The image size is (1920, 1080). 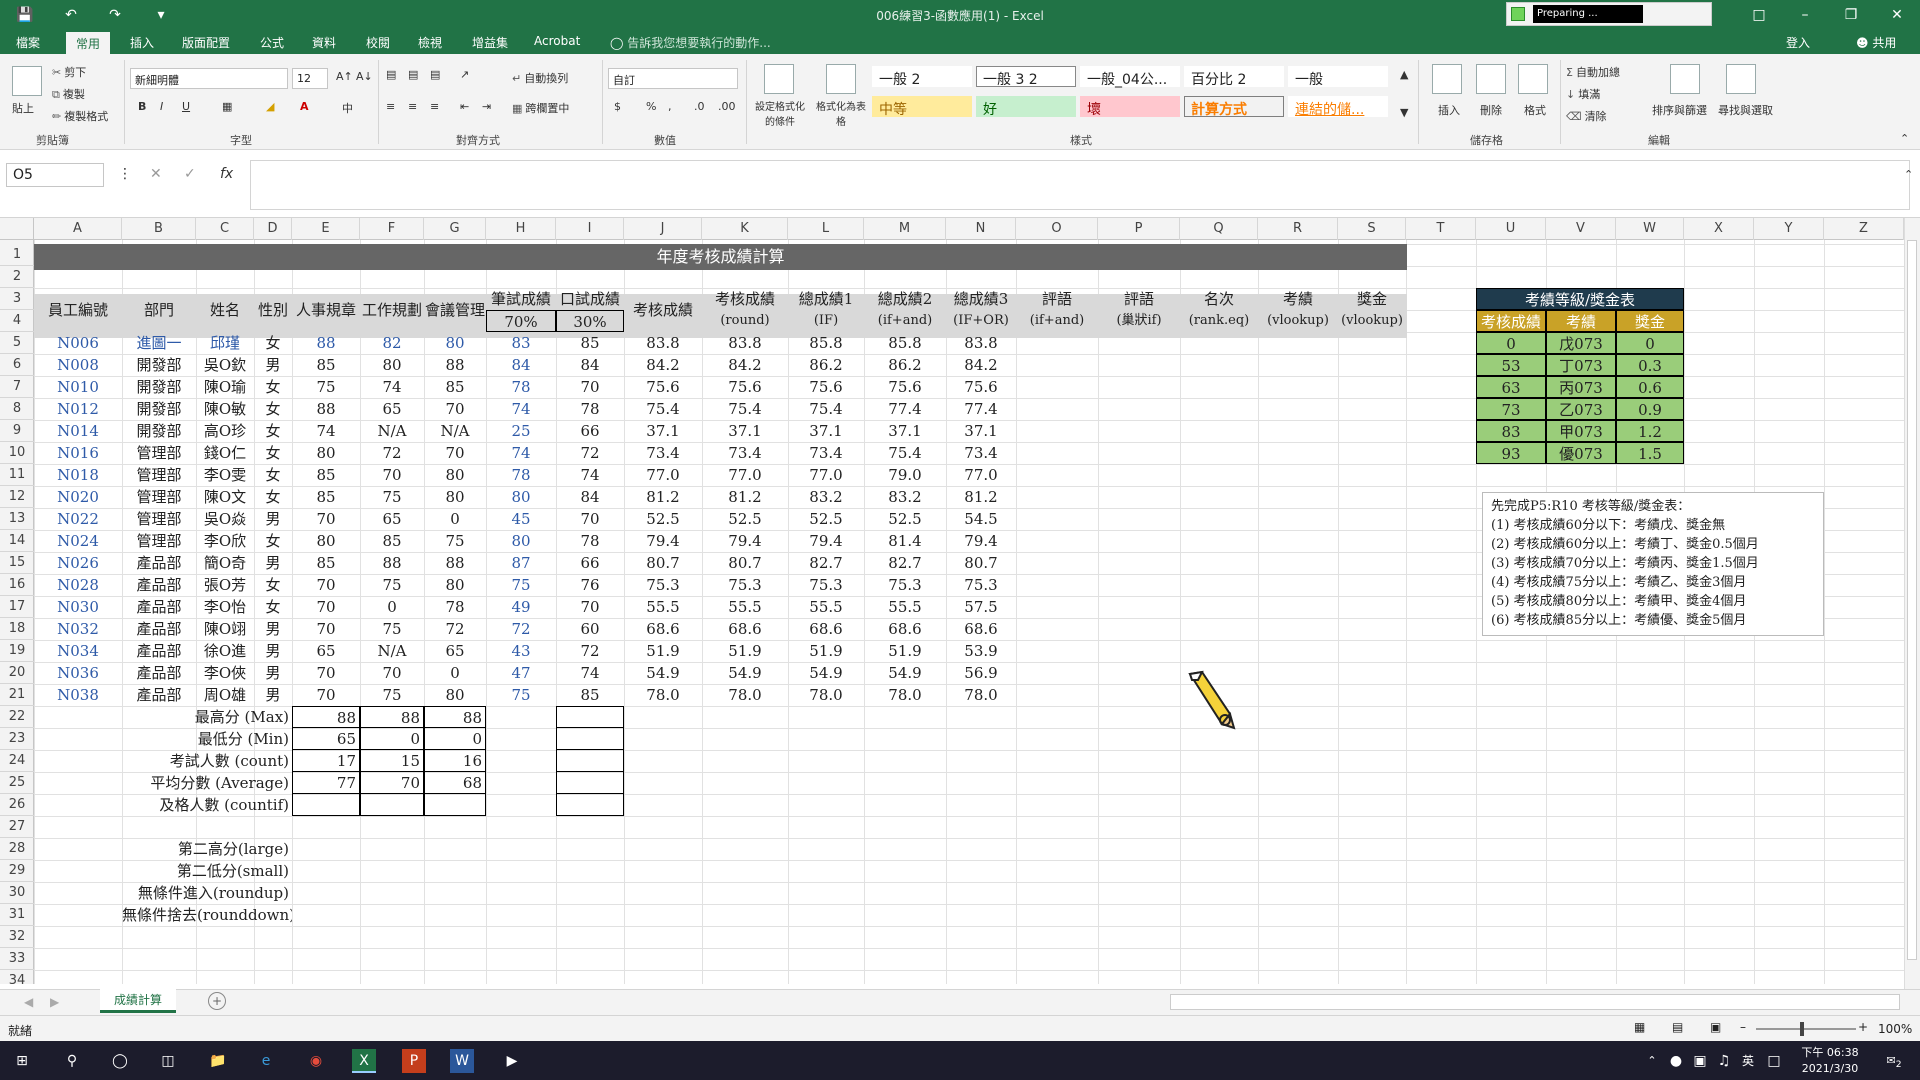 What do you see at coordinates (663, 229) in the screenshot?
I see `column-header: J` at bounding box center [663, 229].